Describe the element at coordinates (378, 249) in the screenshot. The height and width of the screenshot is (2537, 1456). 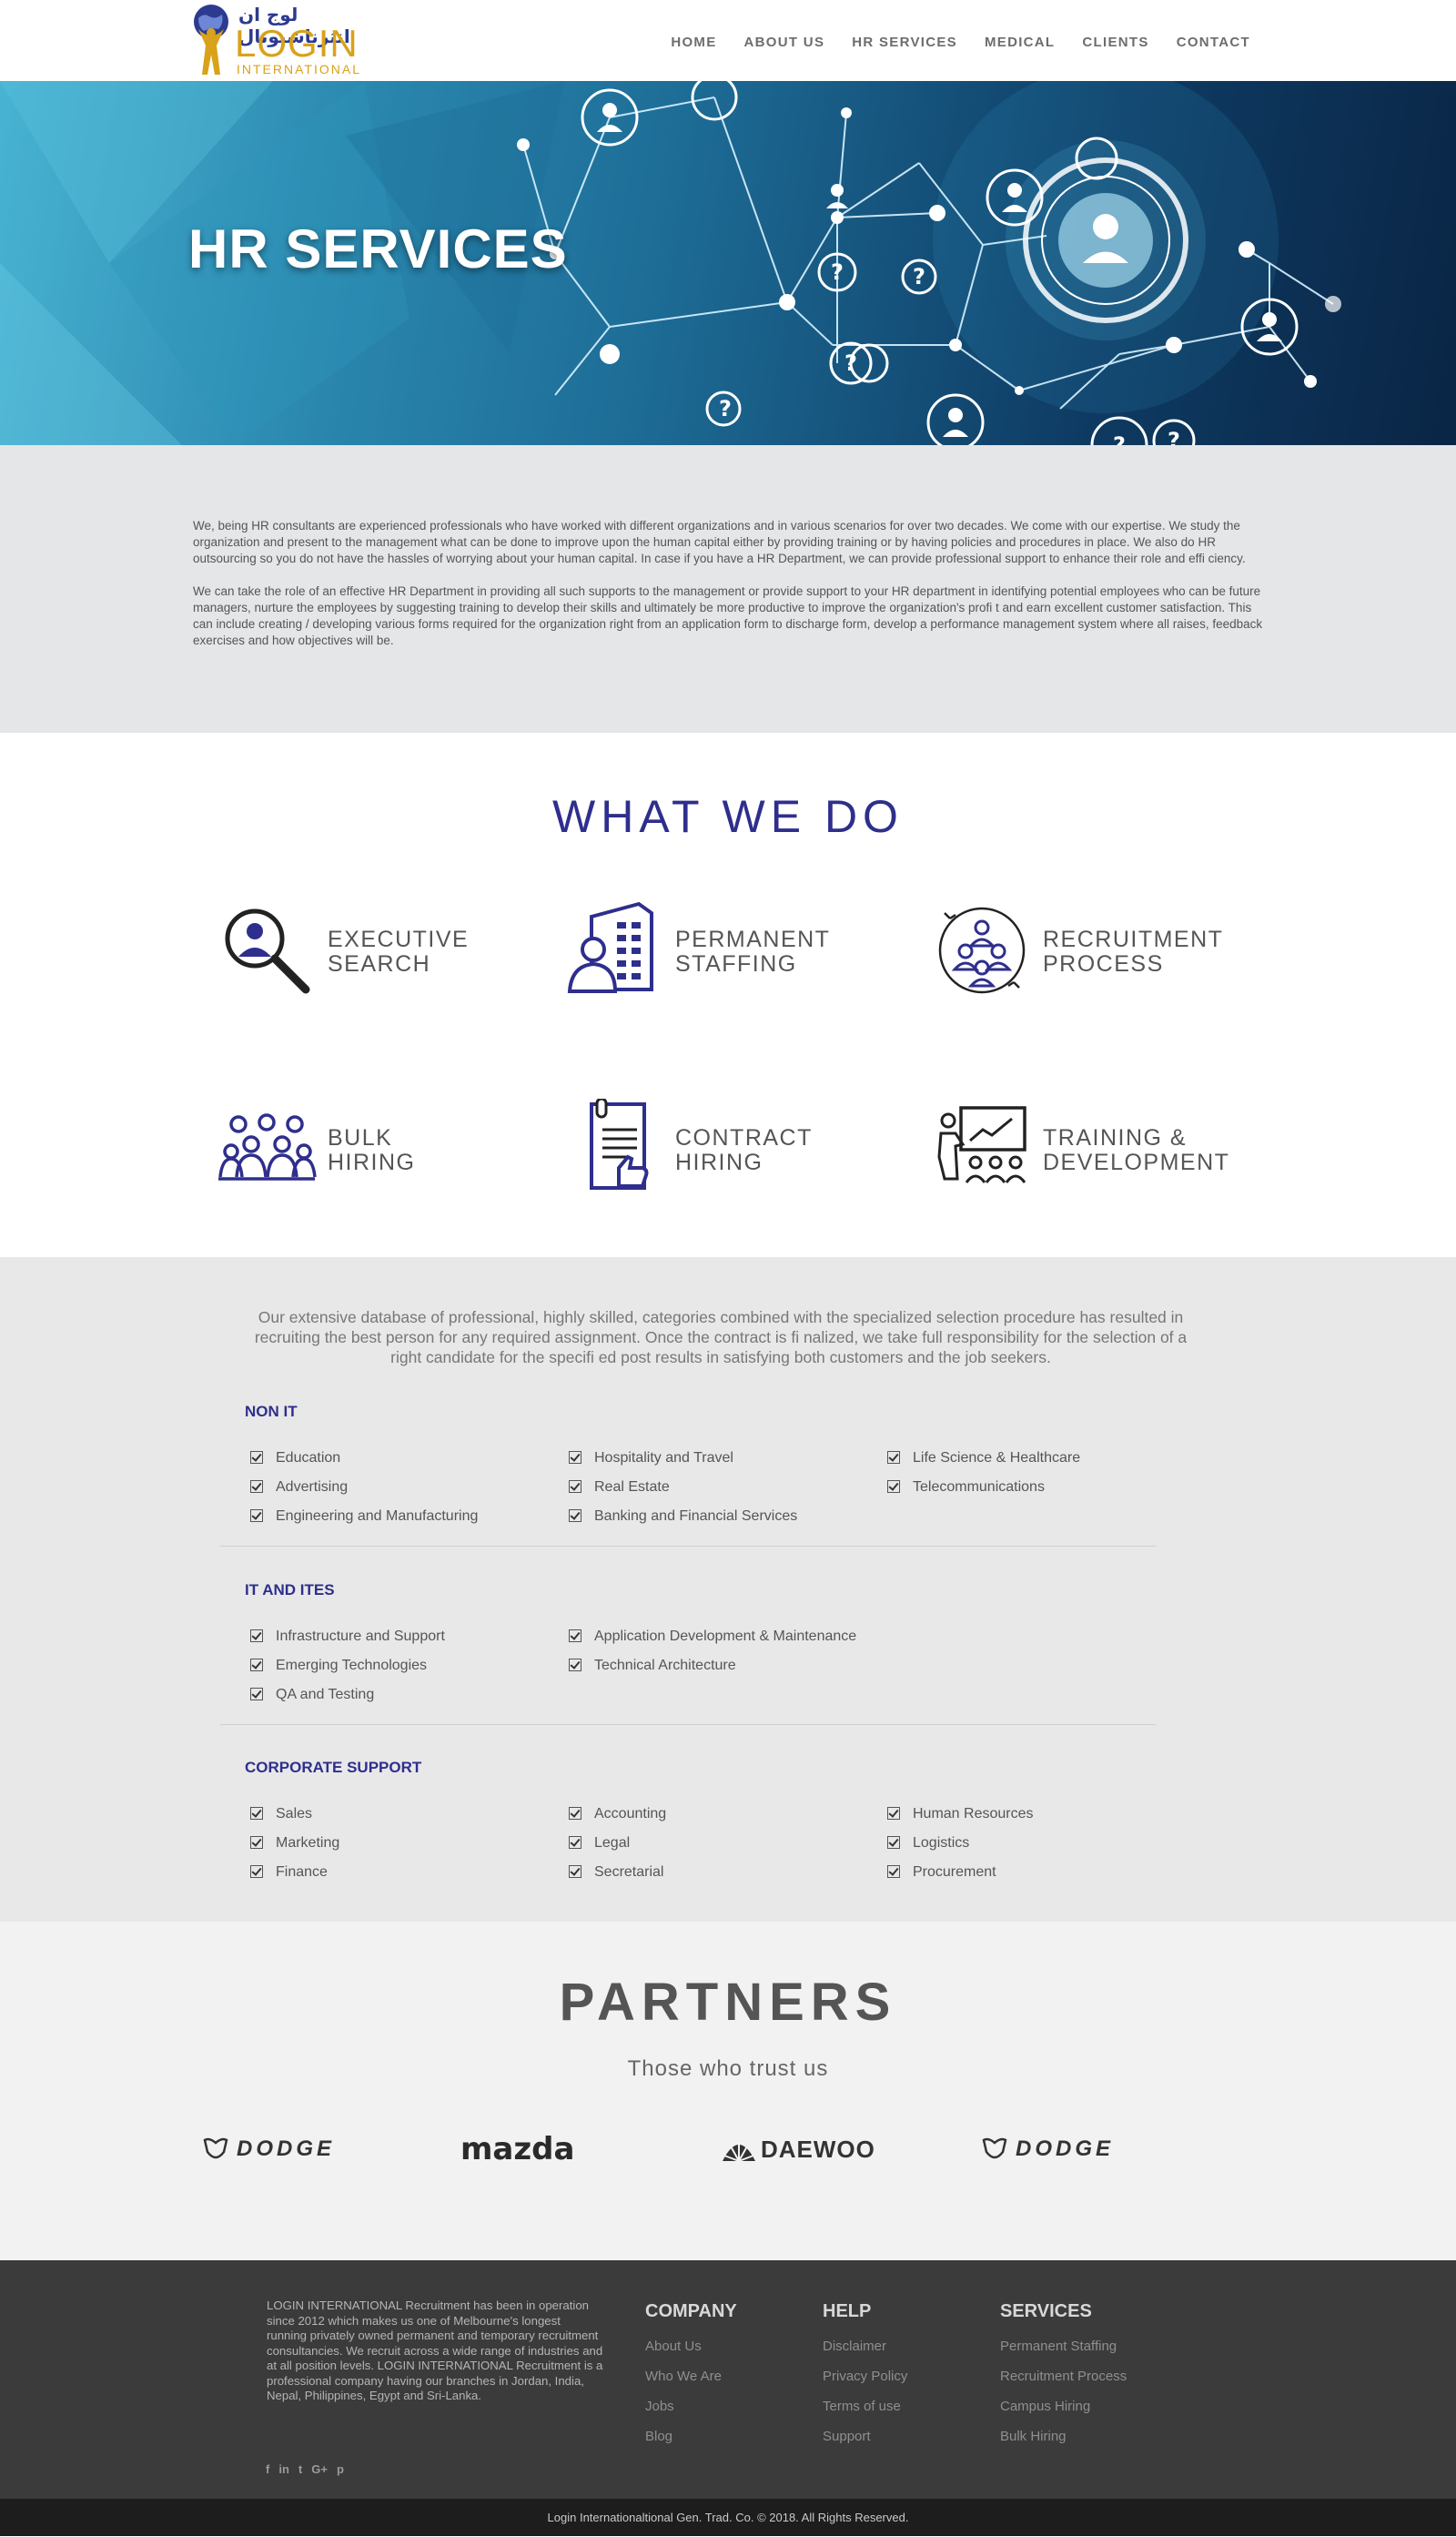
I see `page-title: HR SERVICES` at that location.